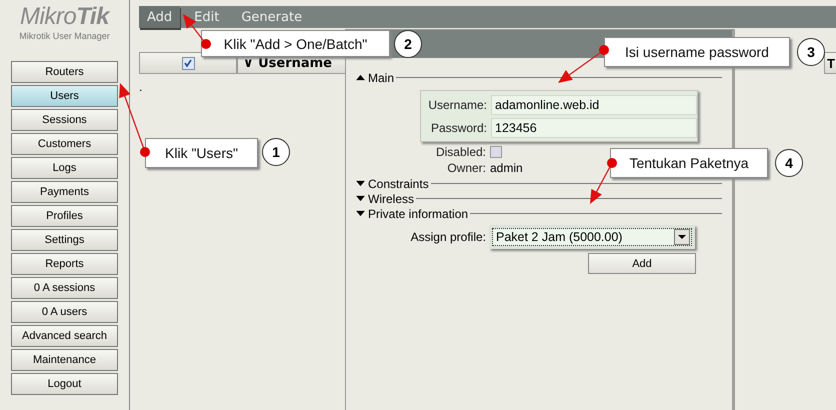 The image size is (836, 410). Describe the element at coordinates (295, 43) in the screenshot. I see `callout-box: Klik "Add > One/Batch"` at that location.